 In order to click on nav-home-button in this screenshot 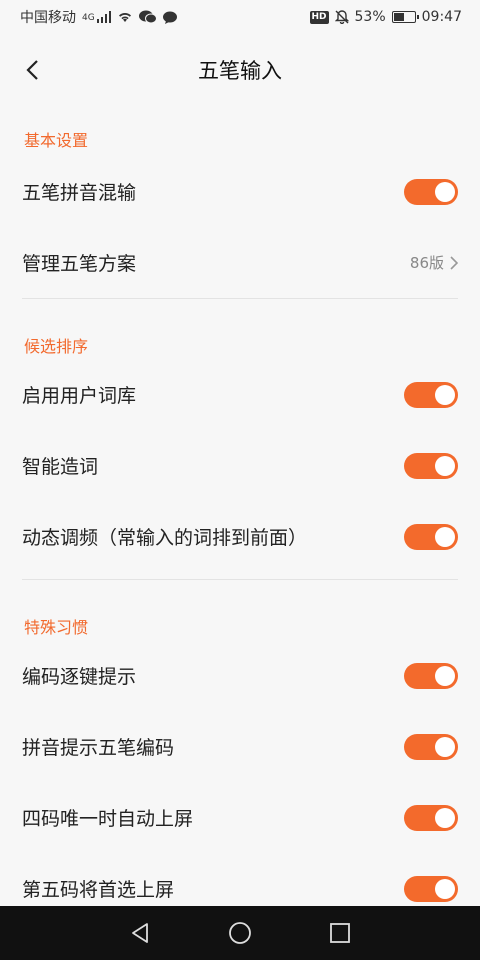, I will do `click(240, 933)`.